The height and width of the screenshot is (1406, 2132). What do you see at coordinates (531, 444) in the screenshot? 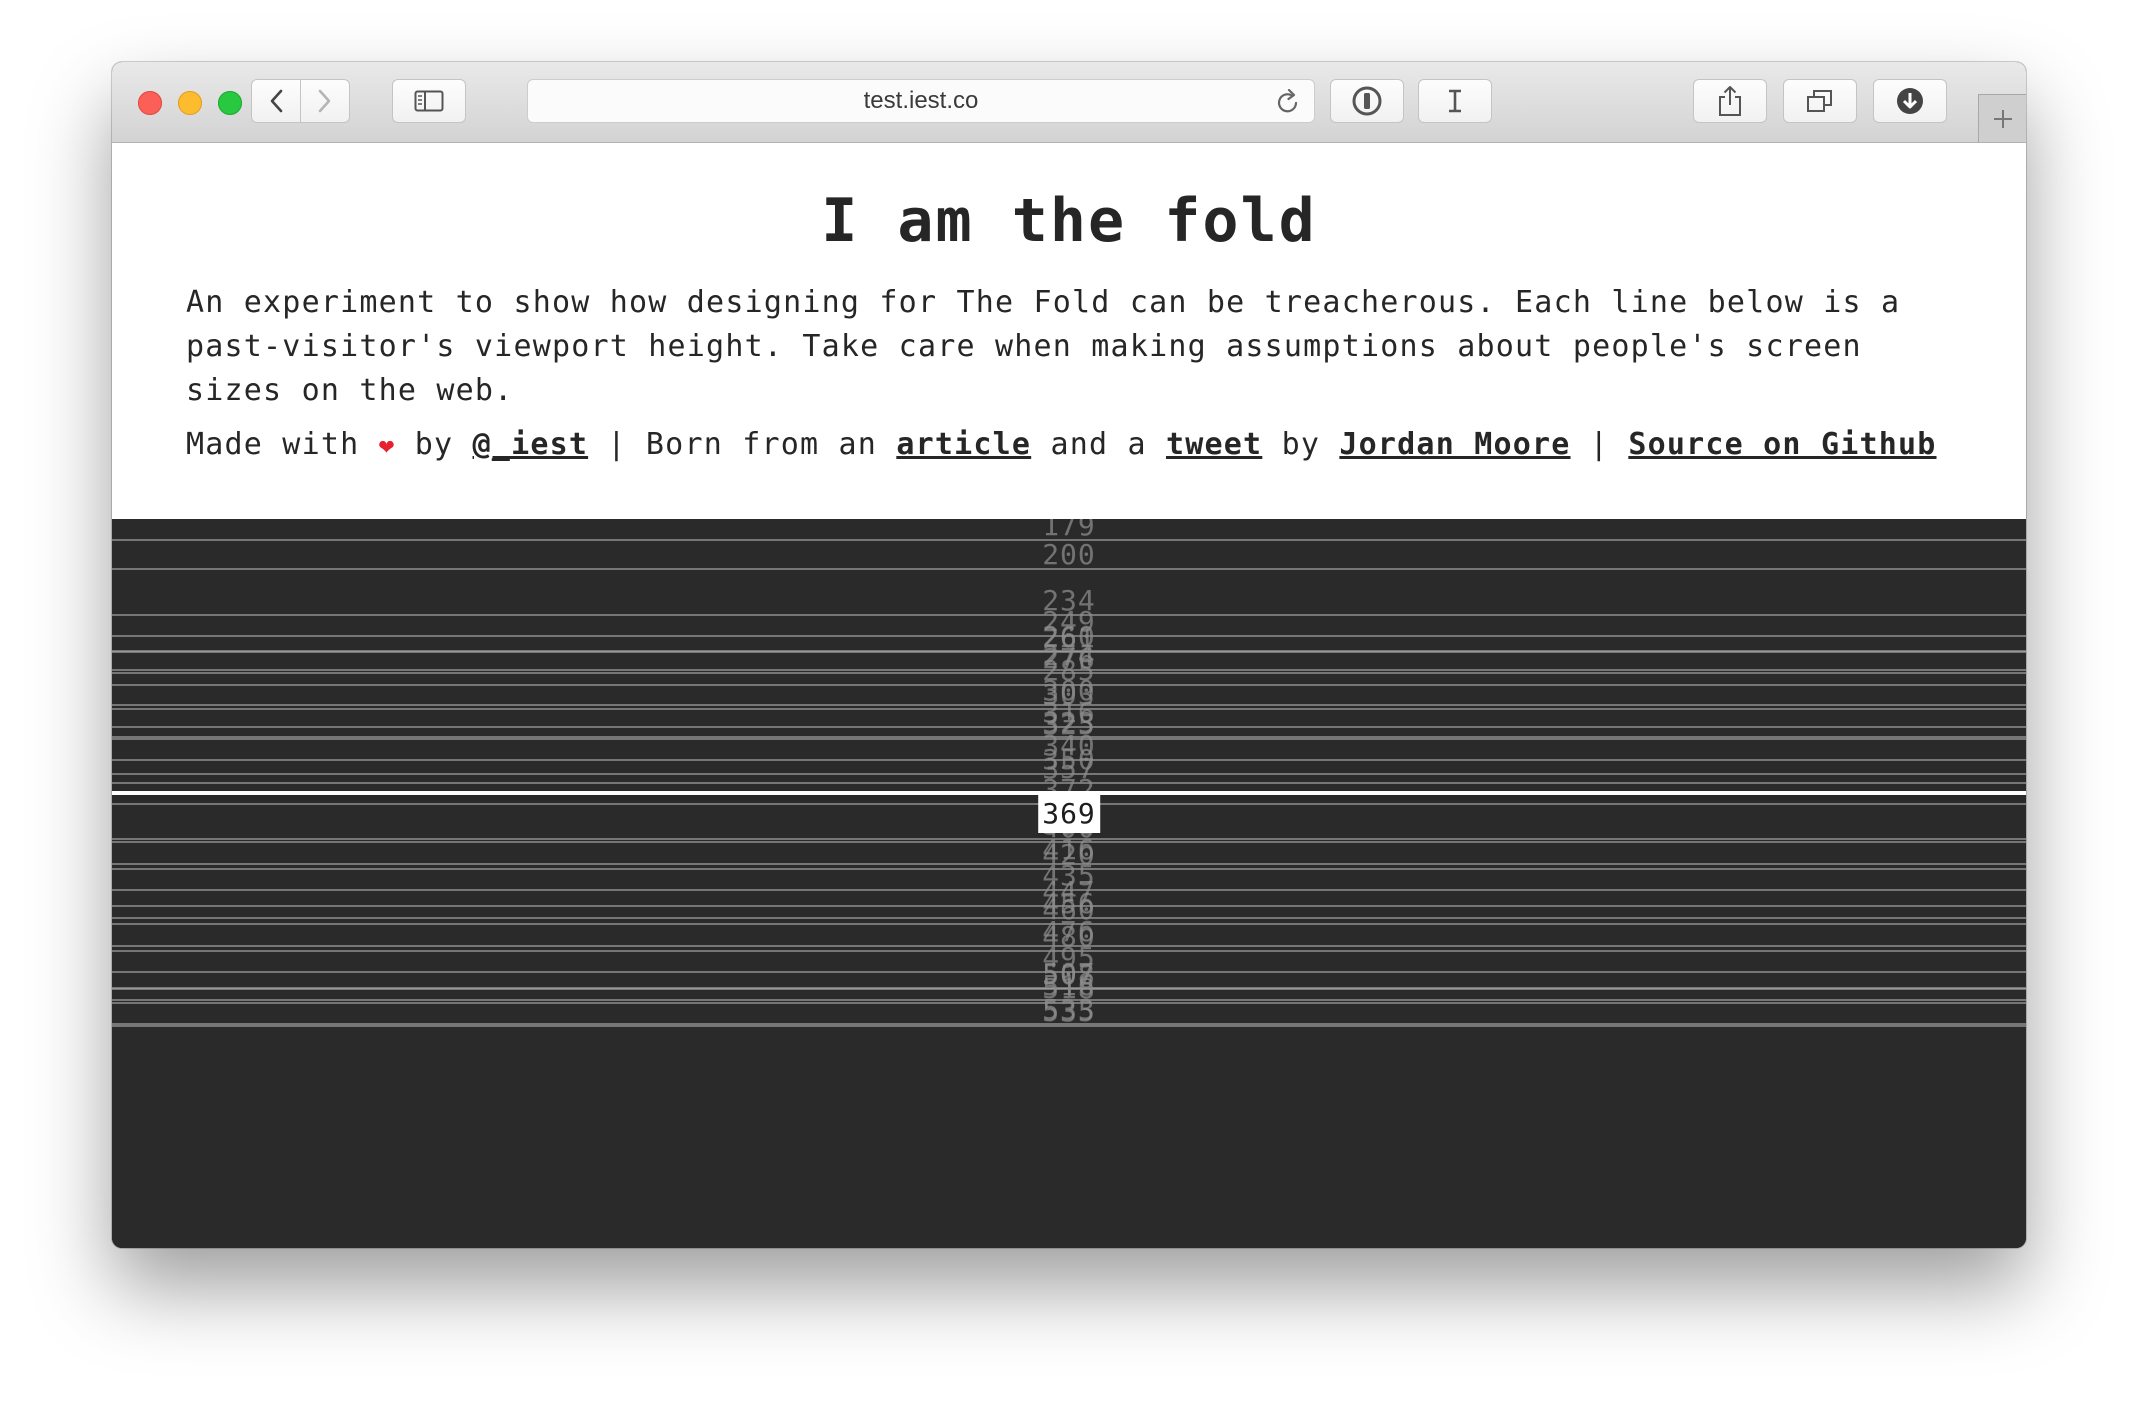
I see `author-link: @_iest` at bounding box center [531, 444].